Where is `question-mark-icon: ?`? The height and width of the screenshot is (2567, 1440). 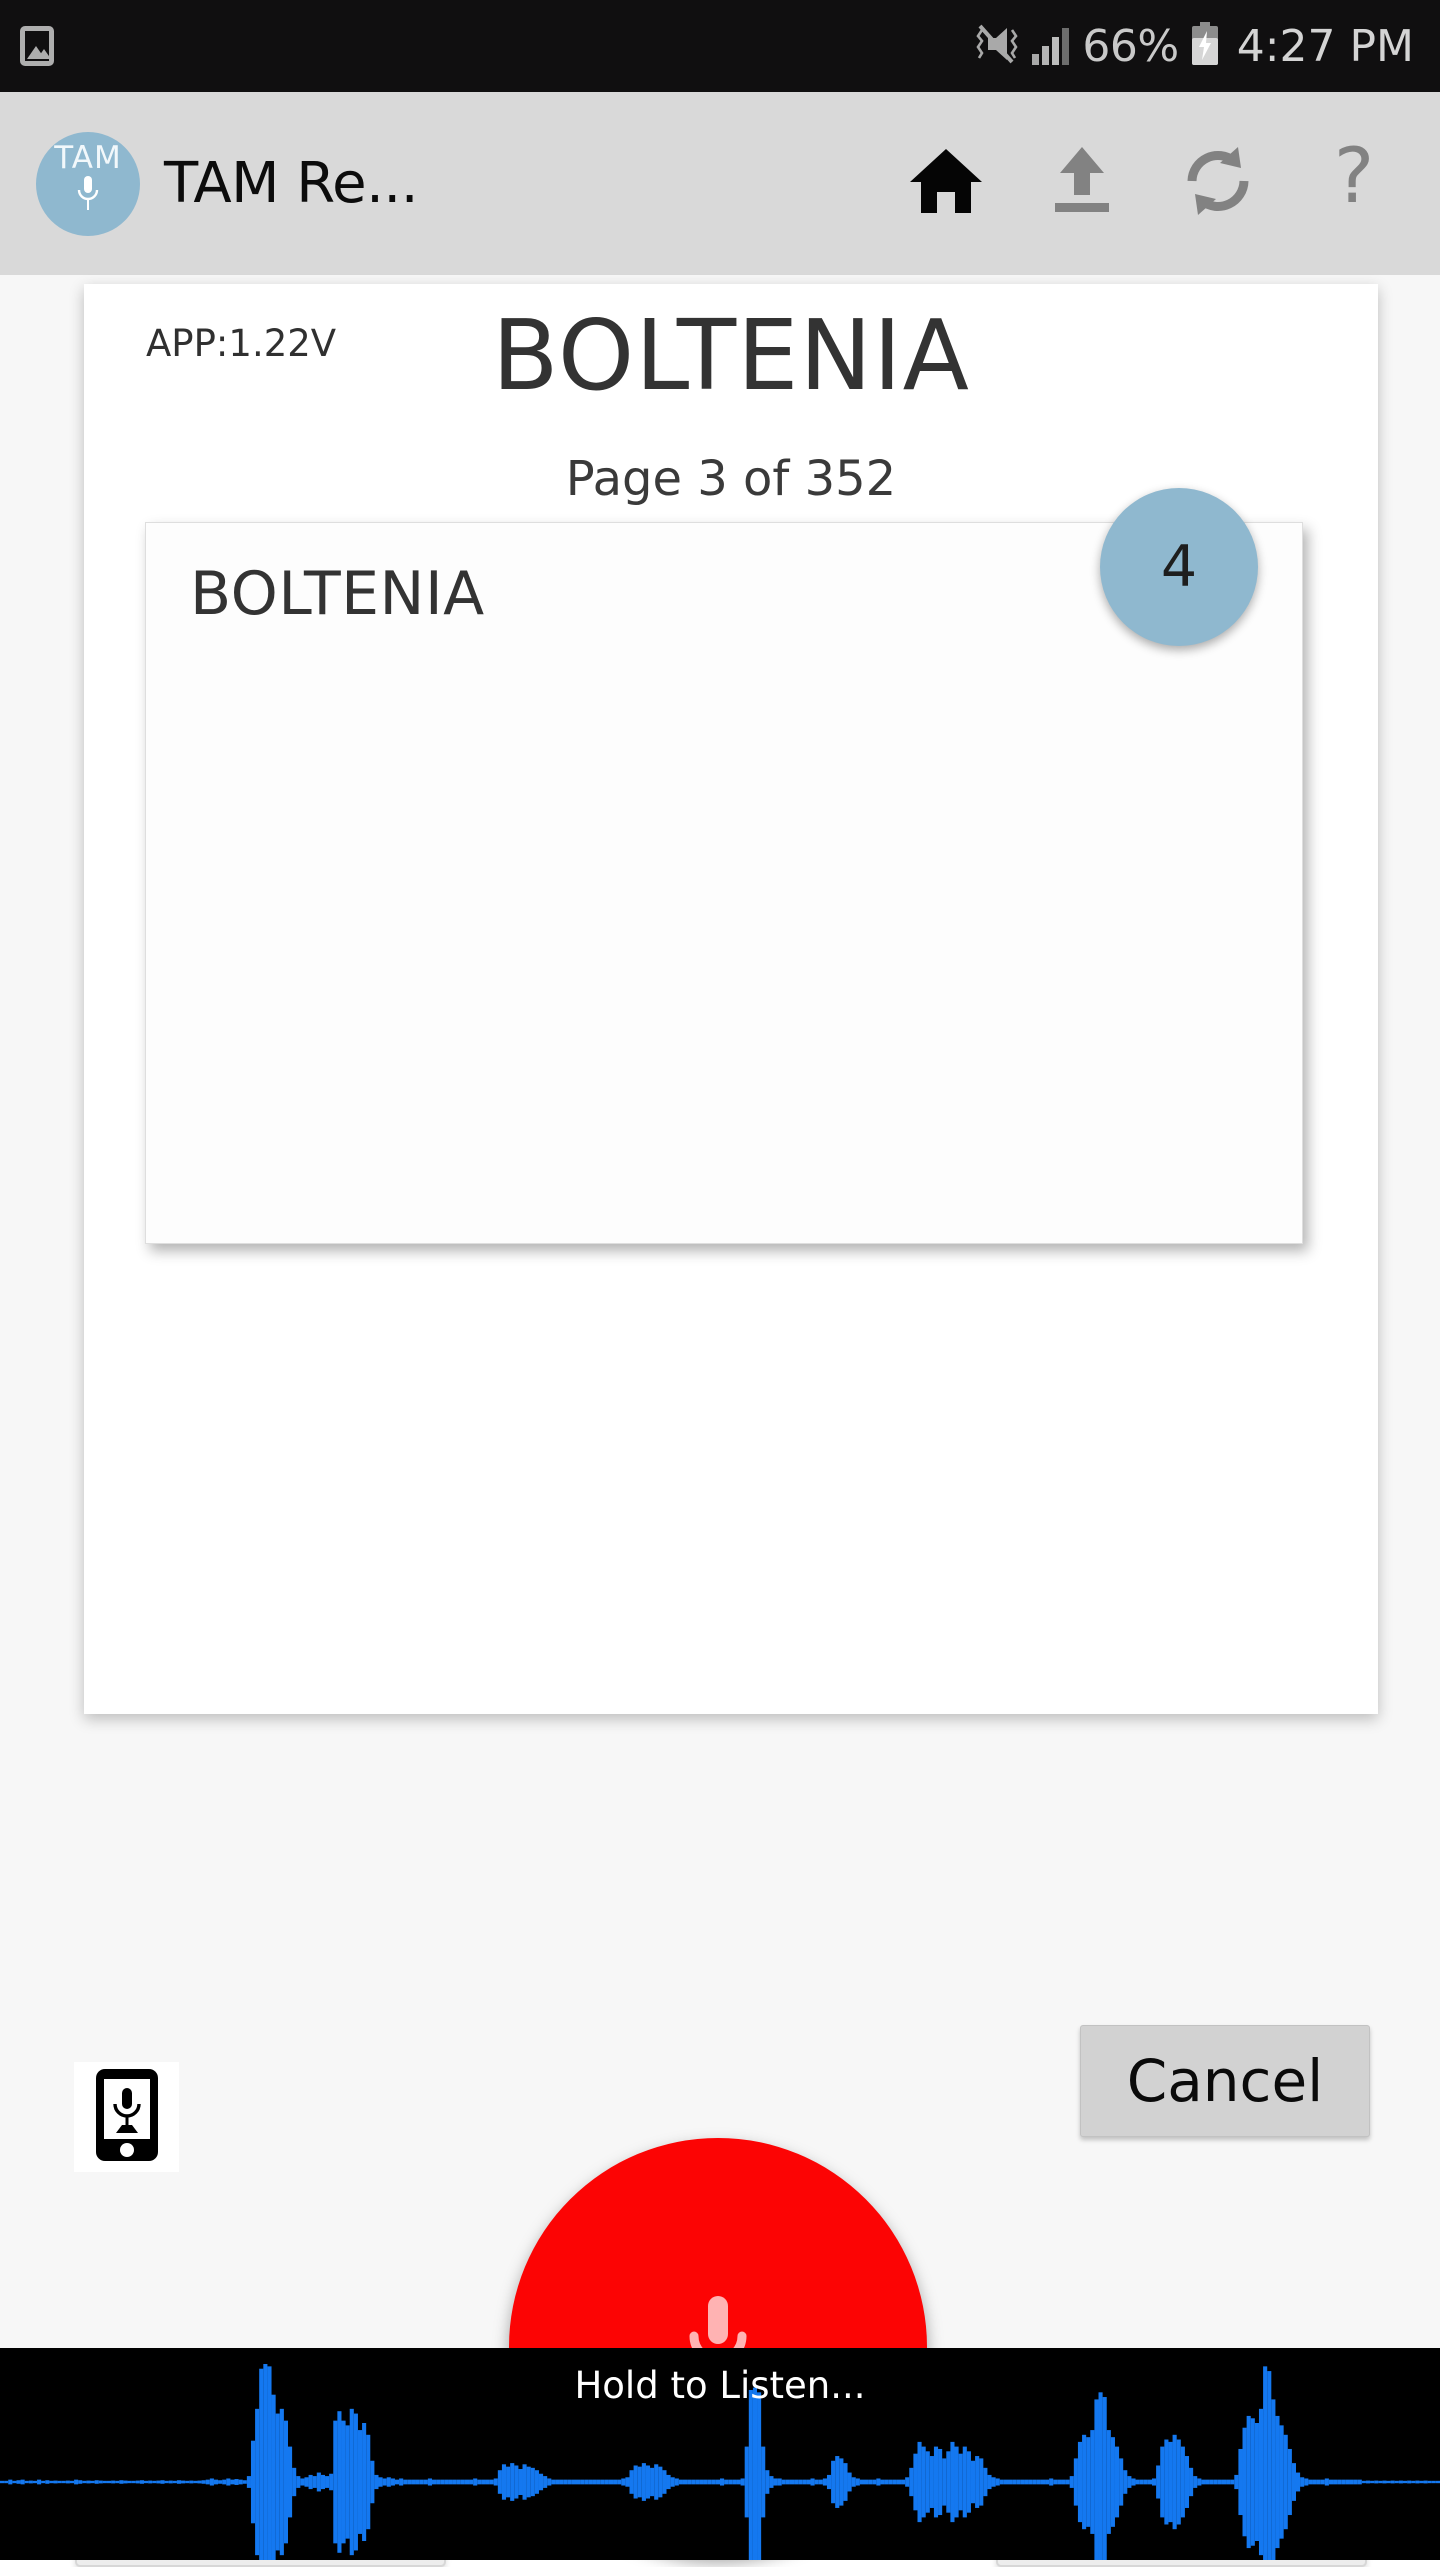
question-mark-icon: ? is located at coordinates (1354, 178).